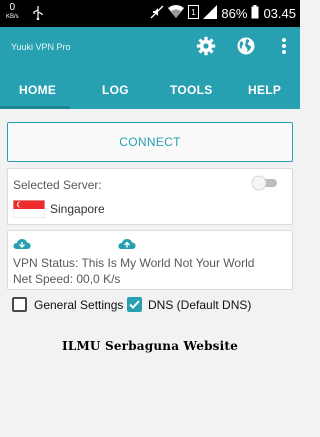 This screenshot has width=320, height=437. I want to click on sim-slot-icon: 1, so click(194, 13).